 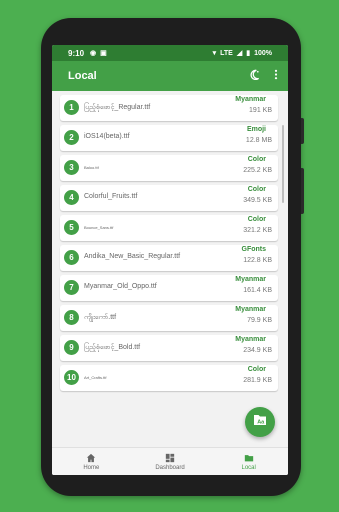 I want to click on font-item-5: 5 Bounce_Sans.ttf Color 321.2 KB, so click(x=169, y=228).